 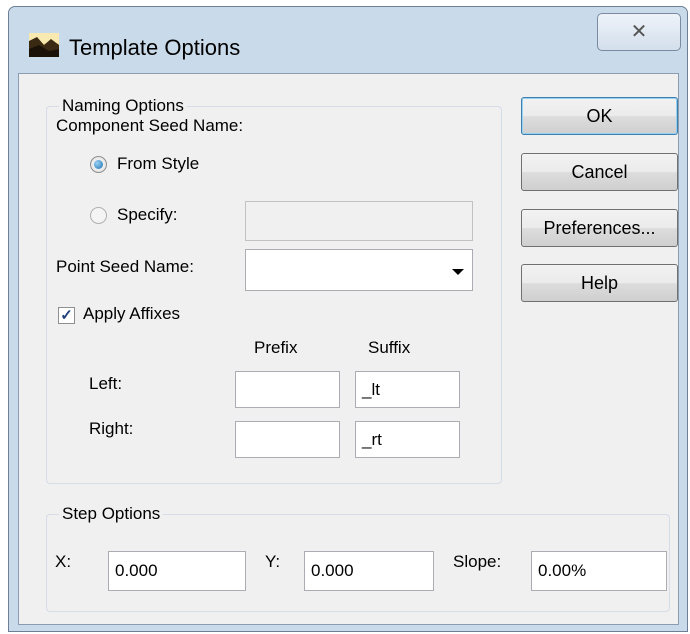 I want to click on close-button: ✕, so click(x=639, y=32).